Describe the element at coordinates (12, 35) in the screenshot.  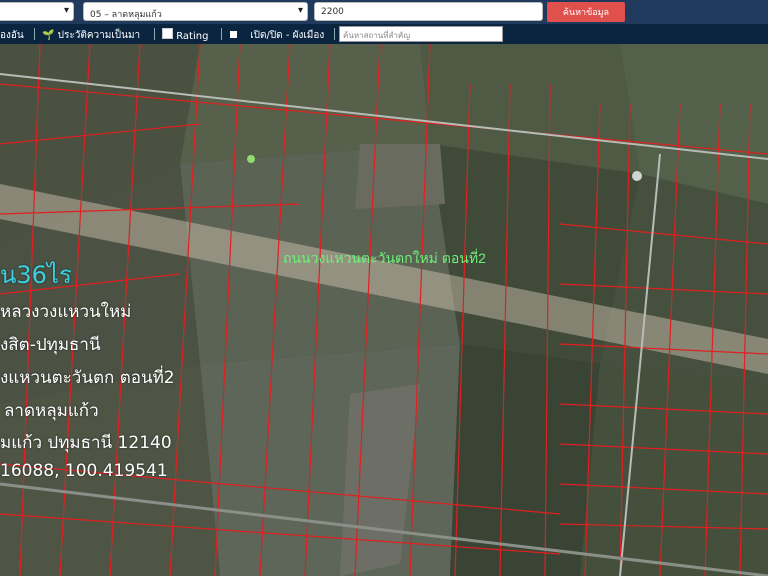
I see `toolbar-item-1: องอัน` at that location.